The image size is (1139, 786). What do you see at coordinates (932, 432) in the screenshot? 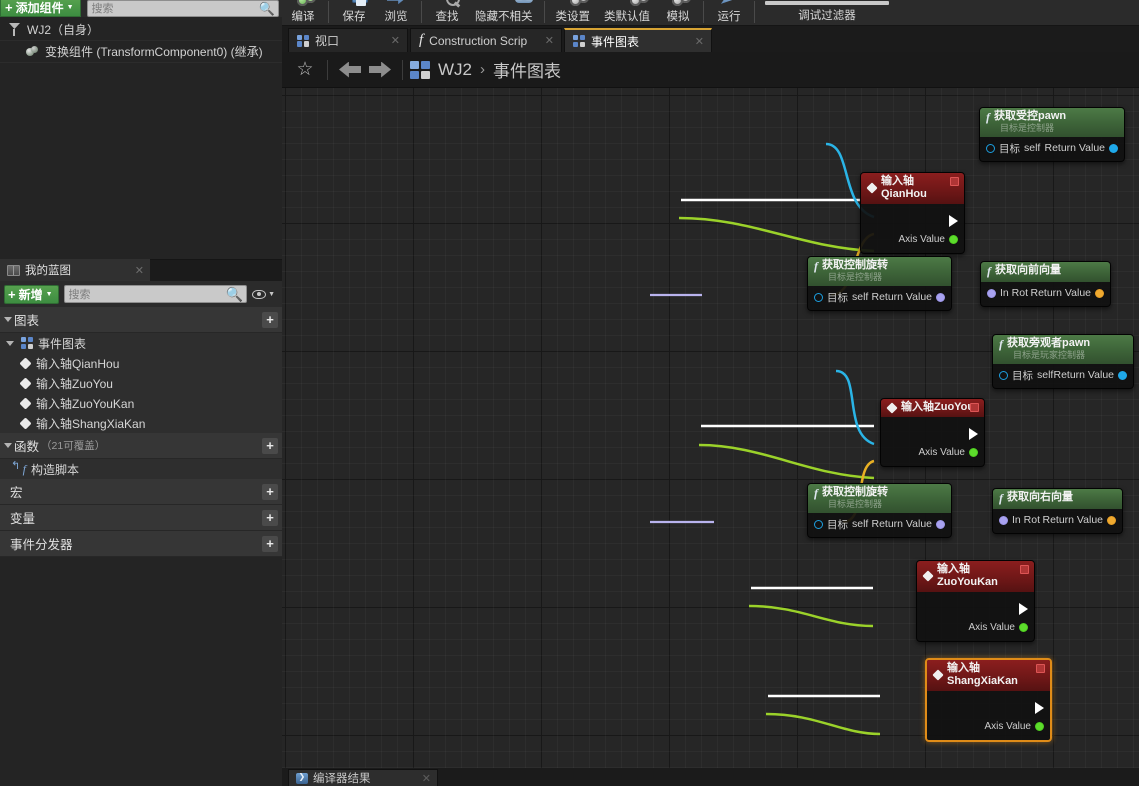
I see `node-input-axis-zuoyou: 输入轴ZuoYou Axis Value` at bounding box center [932, 432].